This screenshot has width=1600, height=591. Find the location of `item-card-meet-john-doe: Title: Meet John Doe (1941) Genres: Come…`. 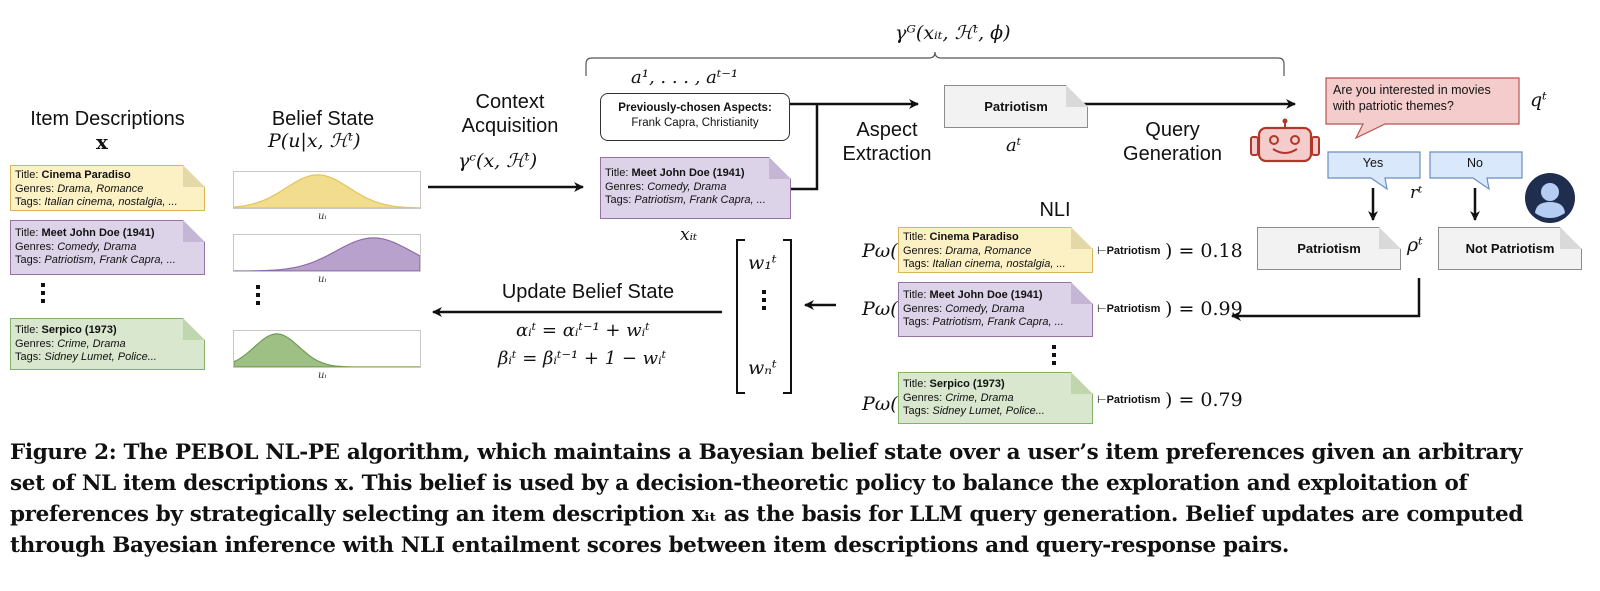

item-card-meet-john-doe: Title: Meet John Doe (1941) Genres: Come… is located at coordinates (107, 247).